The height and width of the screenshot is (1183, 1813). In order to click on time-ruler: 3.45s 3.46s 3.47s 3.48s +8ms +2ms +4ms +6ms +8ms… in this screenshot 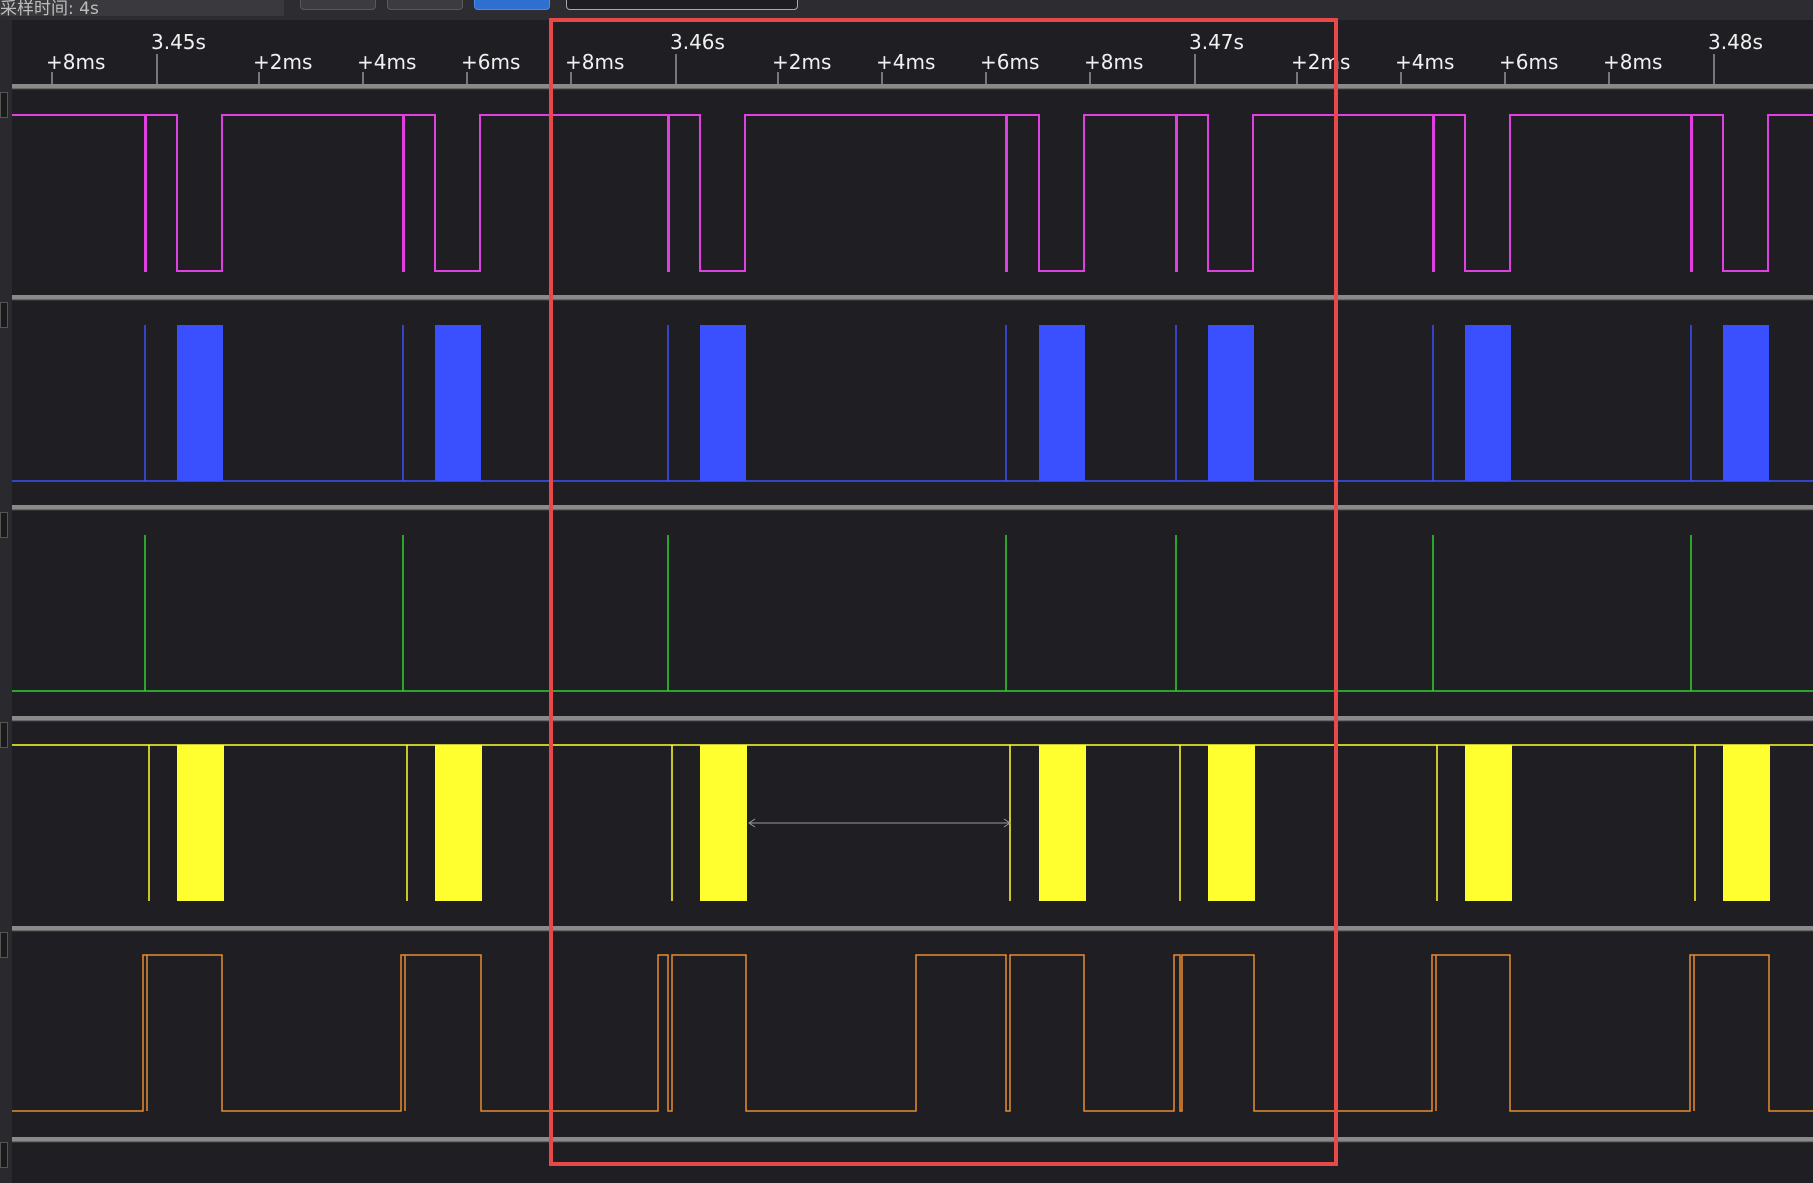, I will do `click(912, 53)`.